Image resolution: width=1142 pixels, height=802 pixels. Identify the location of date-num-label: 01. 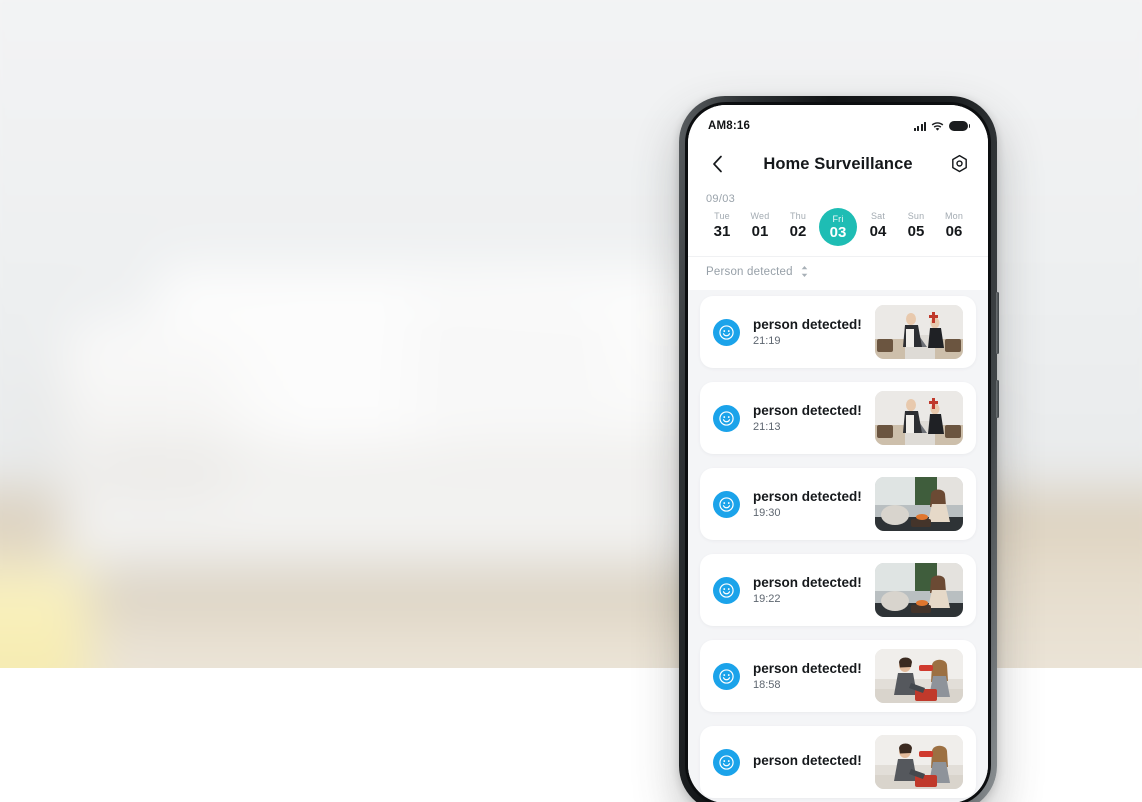
(760, 231).